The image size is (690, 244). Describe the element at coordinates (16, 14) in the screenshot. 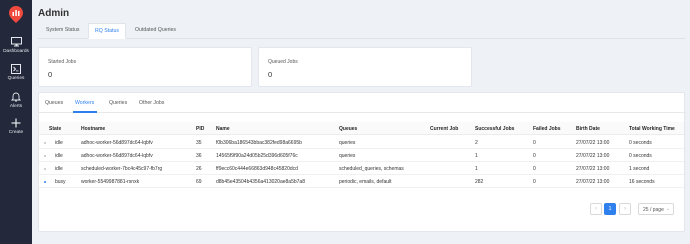

I see `logo-icon` at that location.